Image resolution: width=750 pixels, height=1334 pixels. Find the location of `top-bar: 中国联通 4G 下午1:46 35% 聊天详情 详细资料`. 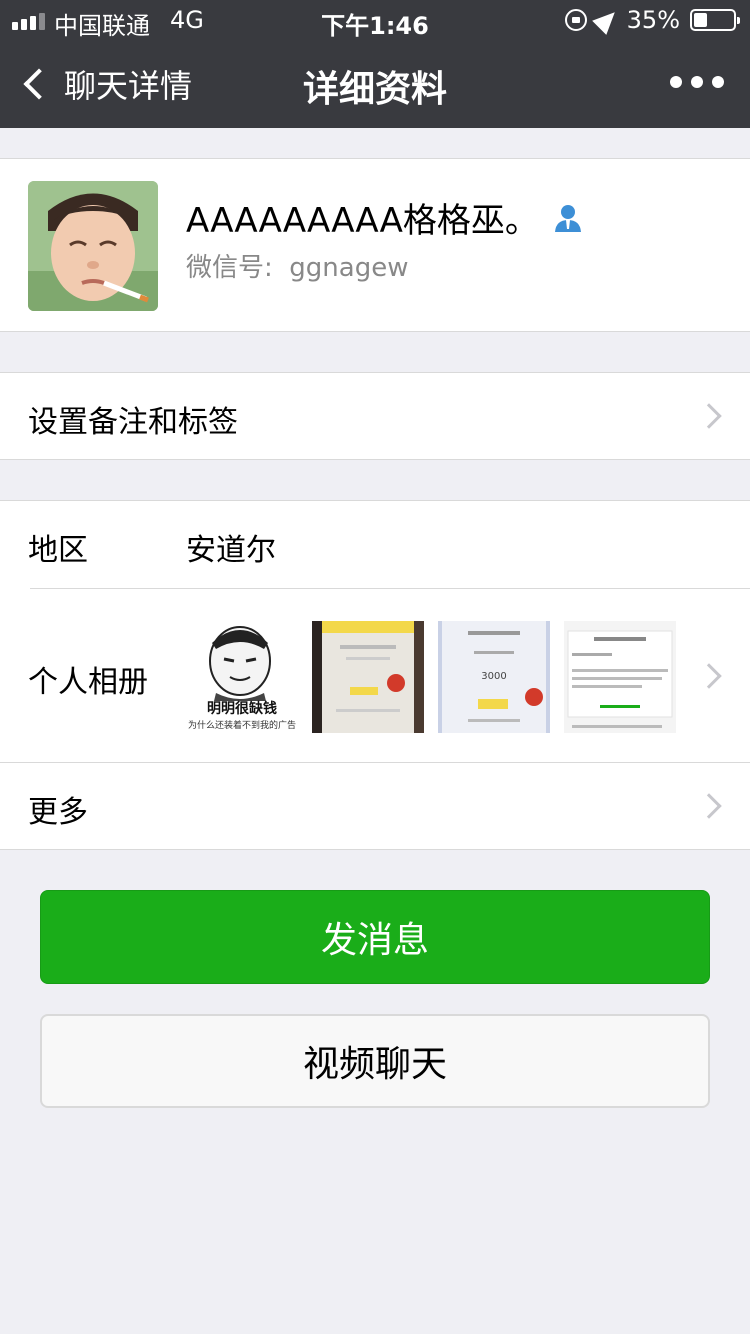

top-bar: 中国联通 4G 下午1:46 35% 聊天详情 详细资料 is located at coordinates (375, 64).